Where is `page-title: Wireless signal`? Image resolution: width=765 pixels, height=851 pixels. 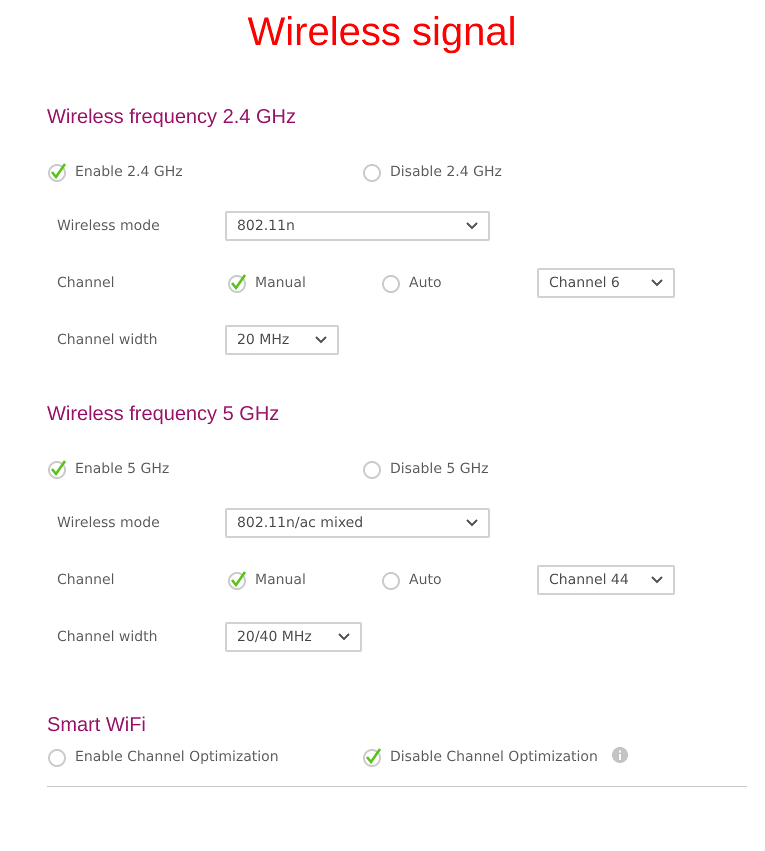 page-title: Wireless signal is located at coordinates (382, 32).